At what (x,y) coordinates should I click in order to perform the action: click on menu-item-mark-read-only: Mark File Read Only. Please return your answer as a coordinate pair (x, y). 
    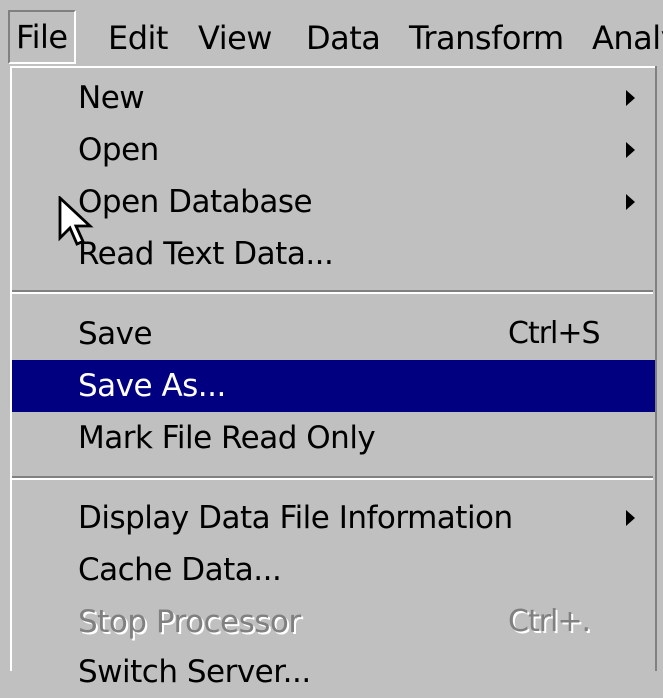
    Looking at the image, I should click on (333, 438).